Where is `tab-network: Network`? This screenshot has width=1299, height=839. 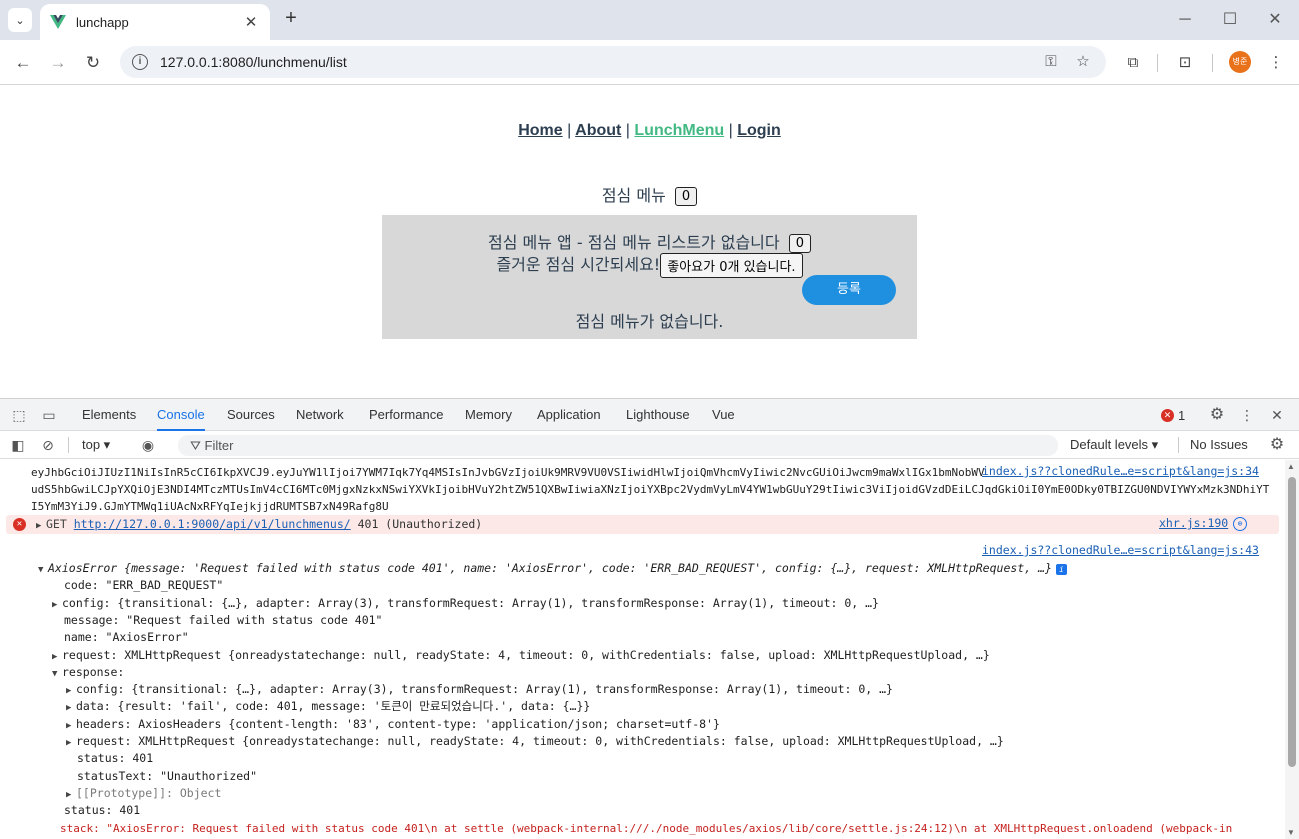
tab-network: Network is located at coordinates (320, 415).